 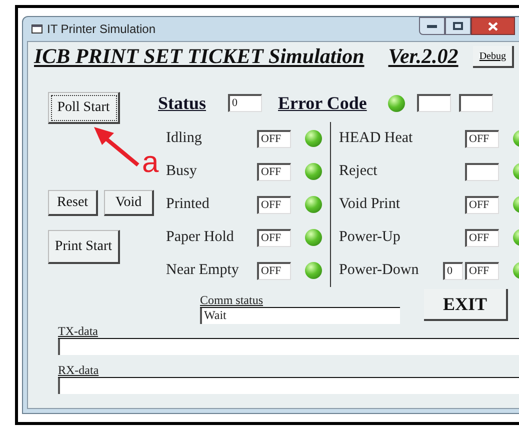 I want to click on maximize-button, so click(x=458, y=26).